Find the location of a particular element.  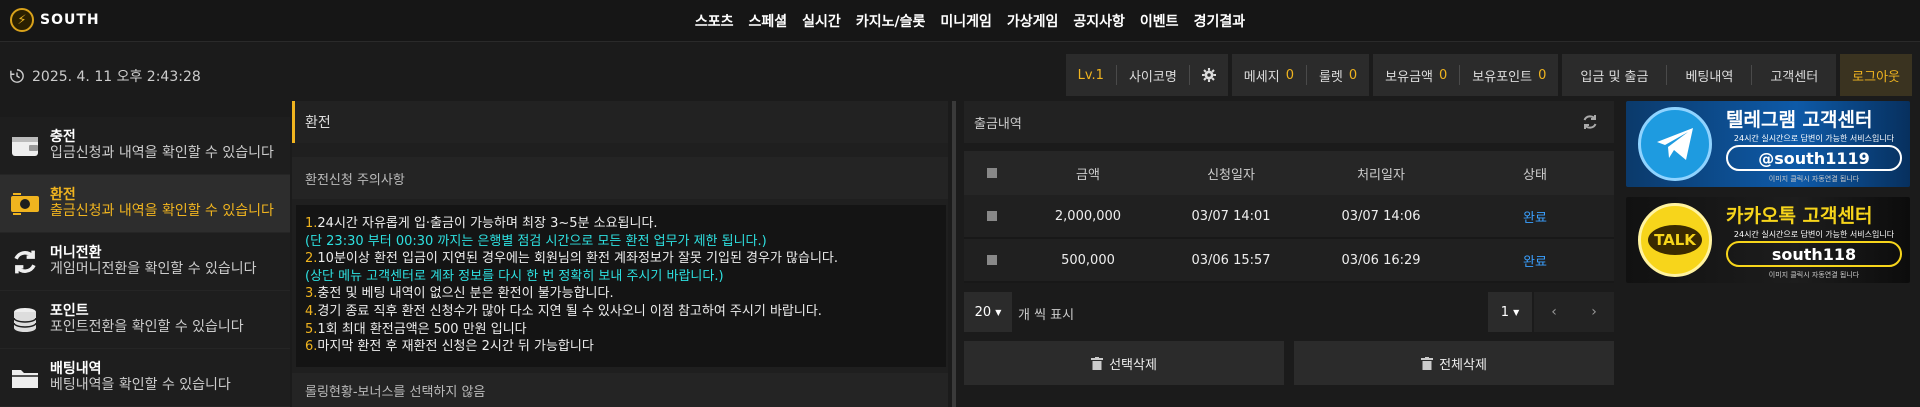

sidebar-item-desc: 출금신청과 내역을 확인할 수 있습니다 is located at coordinates (162, 211).